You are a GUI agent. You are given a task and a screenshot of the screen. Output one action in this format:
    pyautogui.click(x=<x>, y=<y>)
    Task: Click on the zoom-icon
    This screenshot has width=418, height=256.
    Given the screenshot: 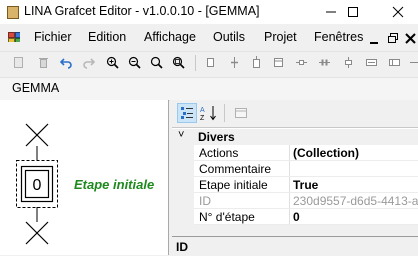 What is the action you would take?
    pyautogui.click(x=156, y=62)
    